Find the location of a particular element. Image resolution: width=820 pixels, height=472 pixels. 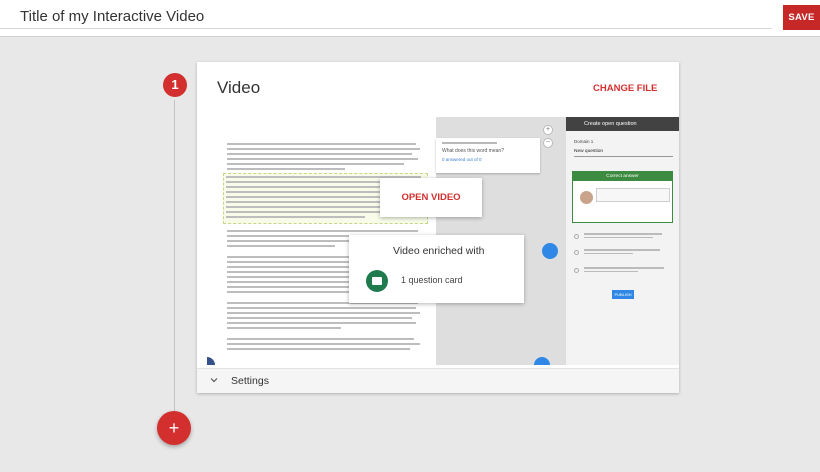

video-title-input is located at coordinates (386, 17).